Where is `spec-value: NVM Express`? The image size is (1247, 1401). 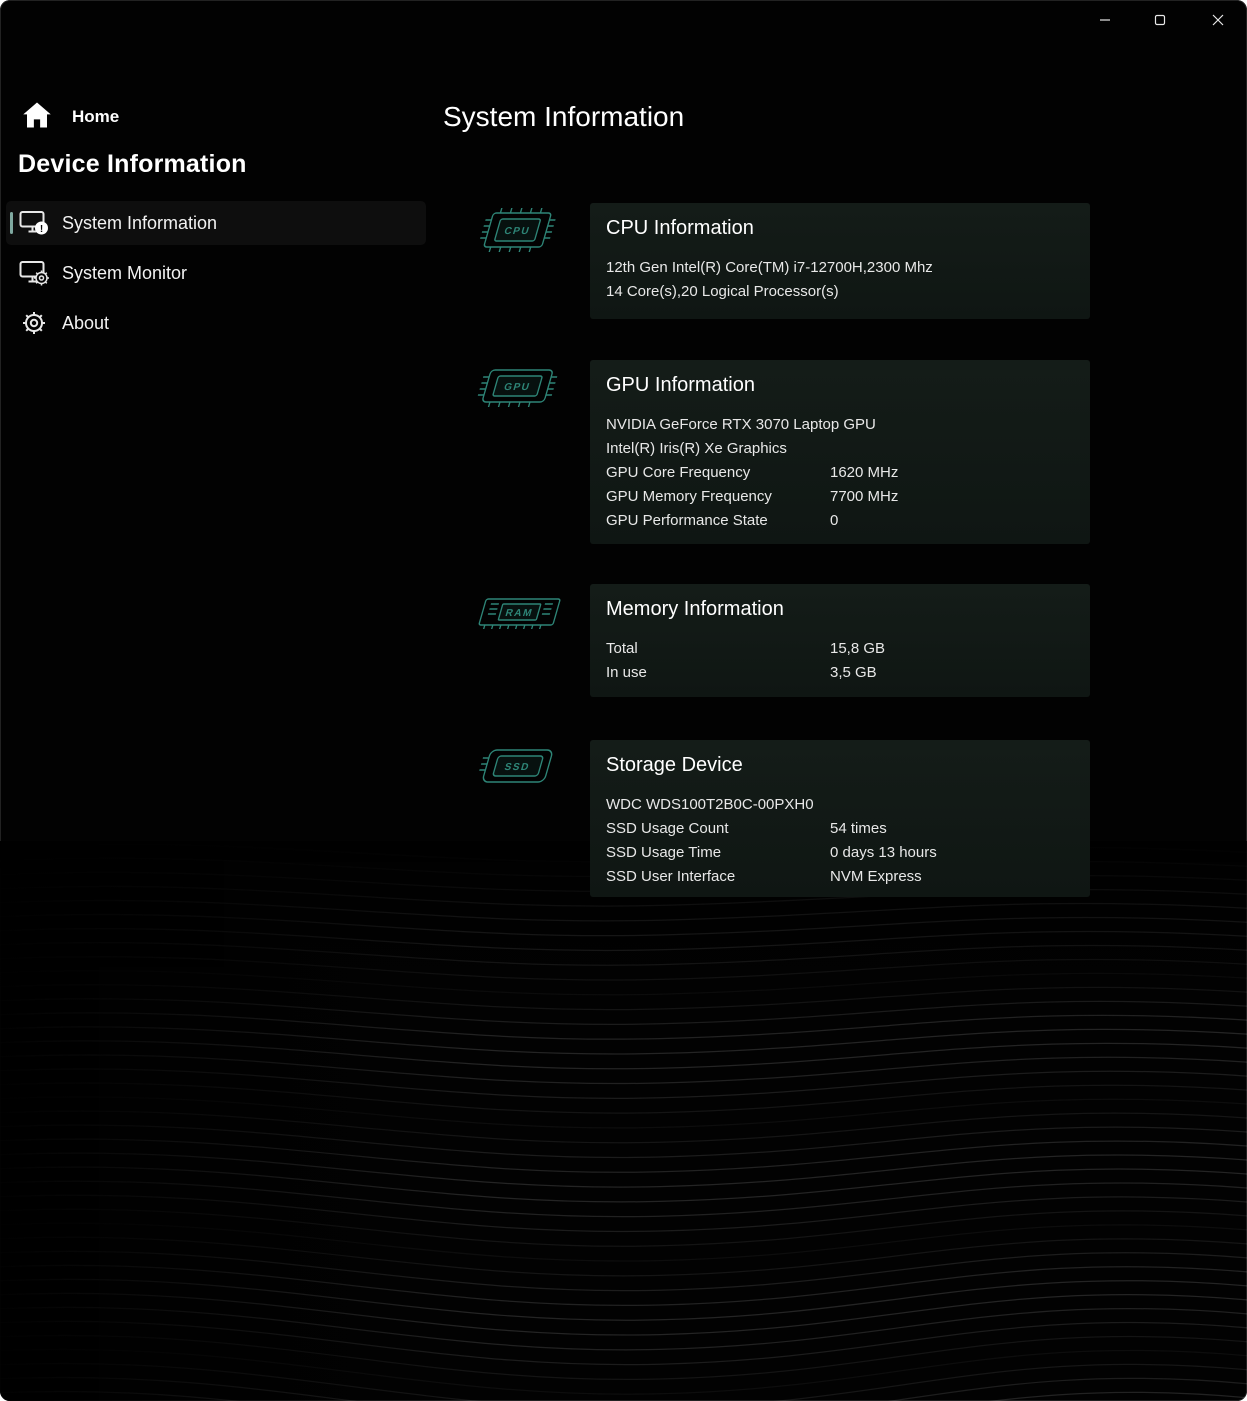 spec-value: NVM Express is located at coordinates (876, 876).